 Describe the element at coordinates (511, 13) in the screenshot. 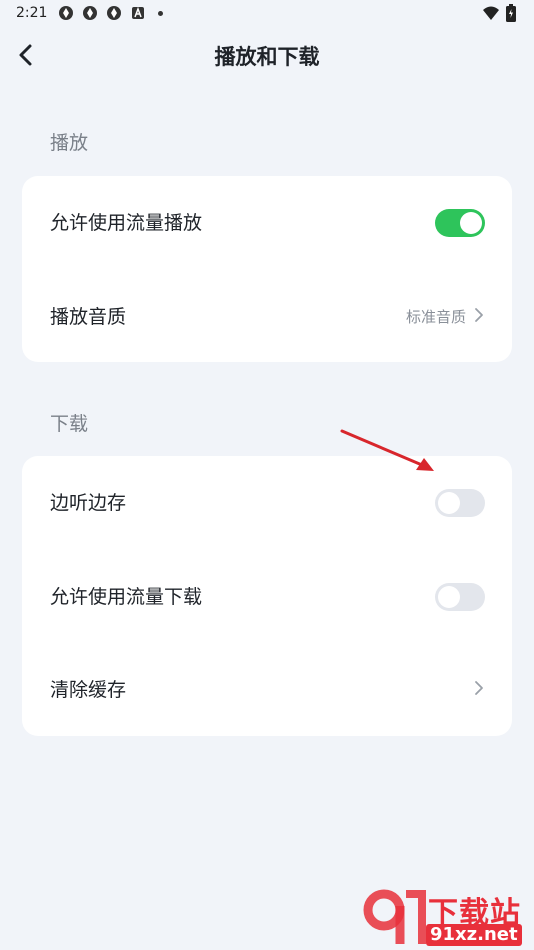

I see `battery-icon` at that location.